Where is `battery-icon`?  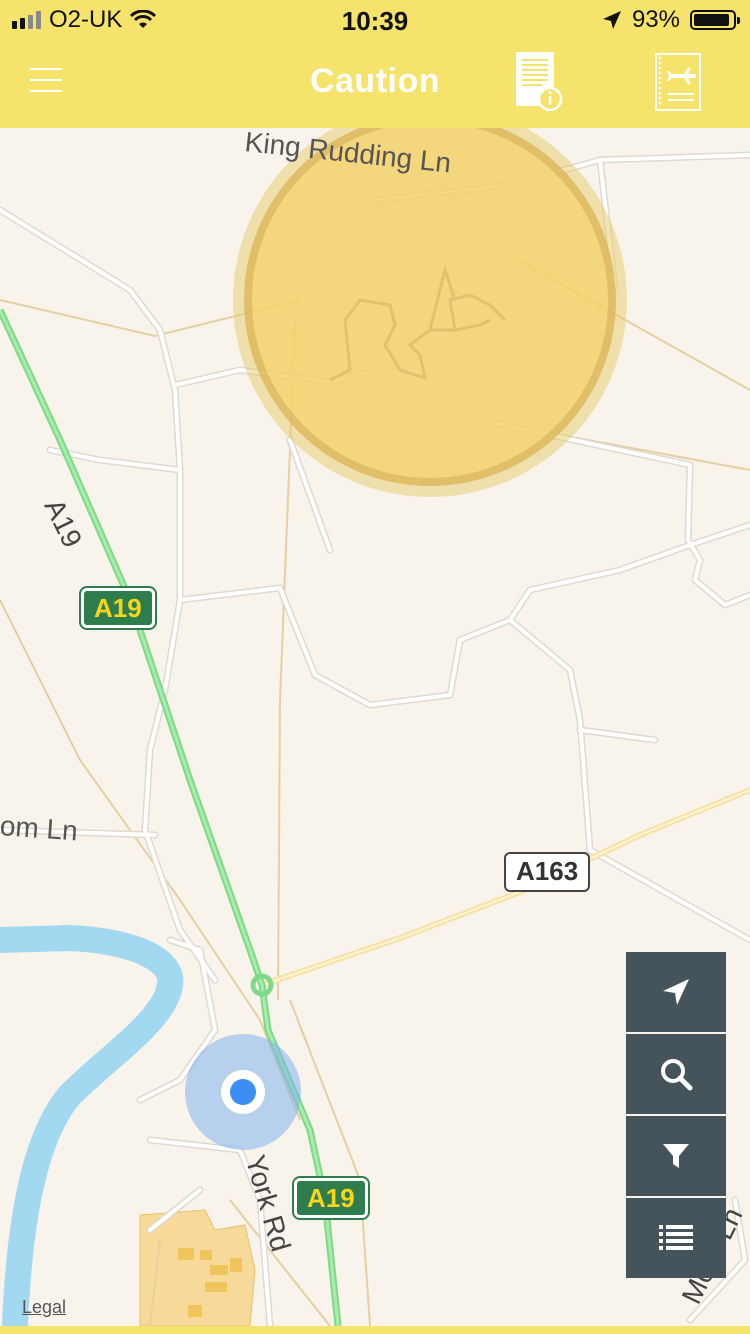 battery-icon is located at coordinates (715, 20).